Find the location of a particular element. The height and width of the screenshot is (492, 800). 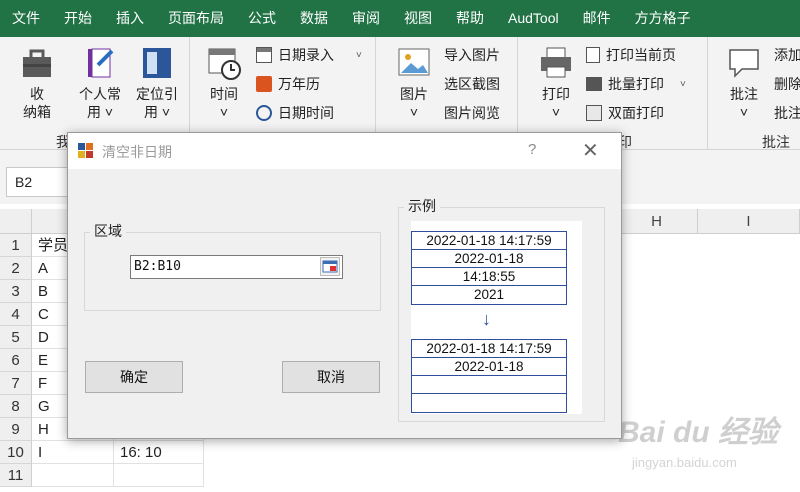

row-header: 6 is located at coordinates (16, 360).